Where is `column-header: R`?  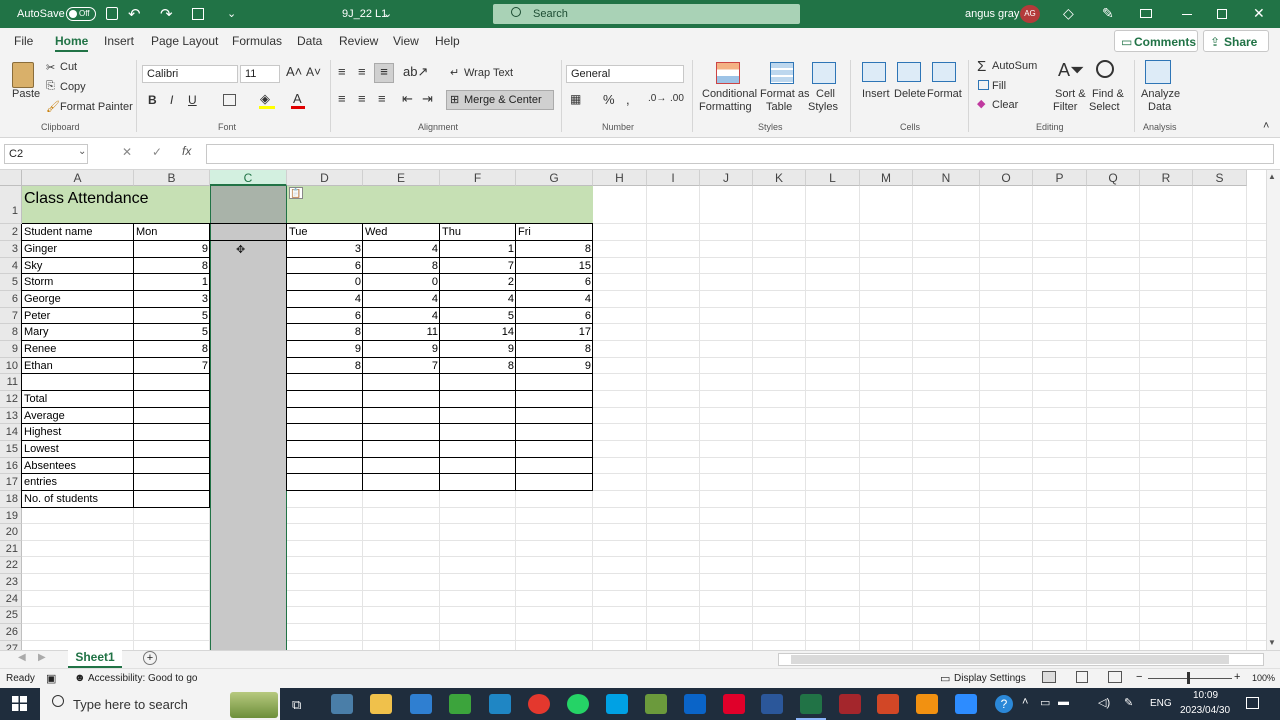 column-header: R is located at coordinates (1166, 178).